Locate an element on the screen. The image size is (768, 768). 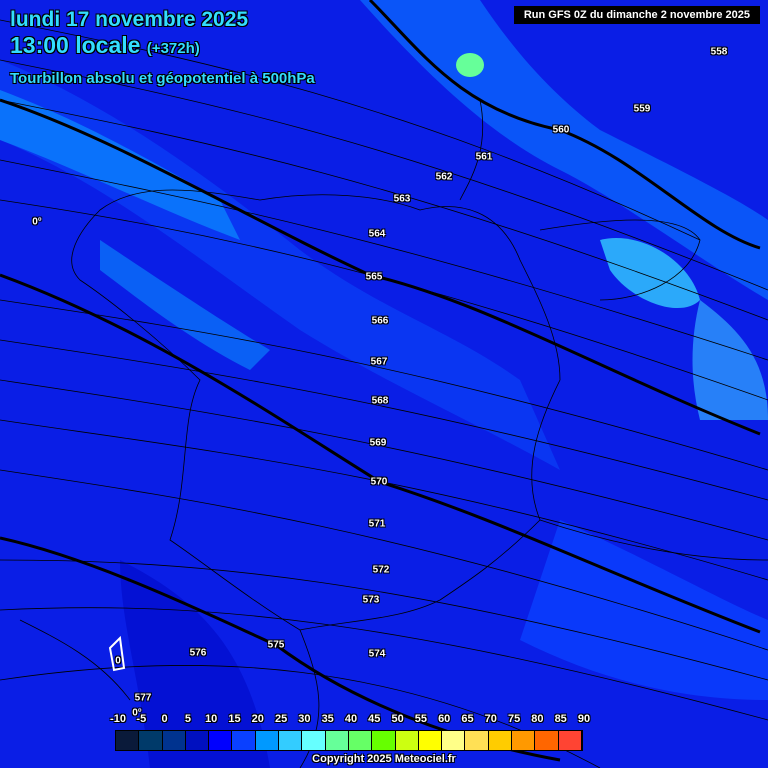
forecast-time: 13:00 locale (+372h) is located at coordinates (105, 45).